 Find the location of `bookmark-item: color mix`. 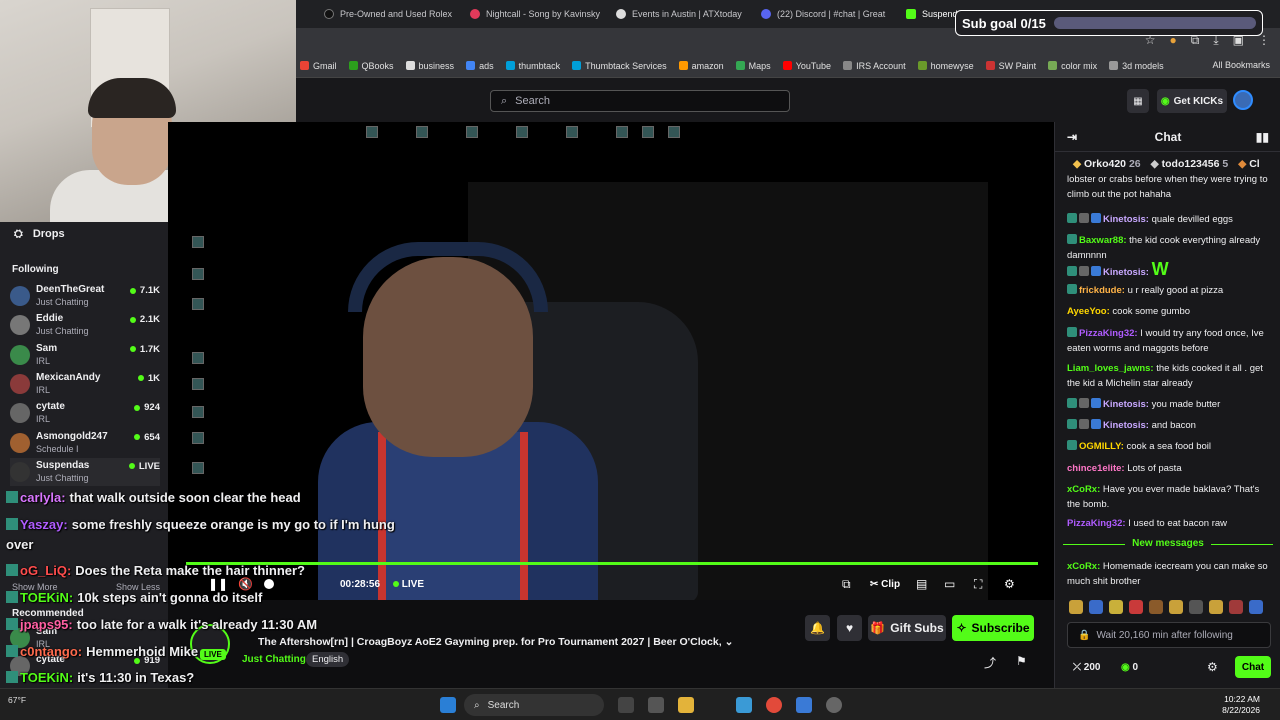

bookmark-item: color mix is located at coordinates (1072, 66).